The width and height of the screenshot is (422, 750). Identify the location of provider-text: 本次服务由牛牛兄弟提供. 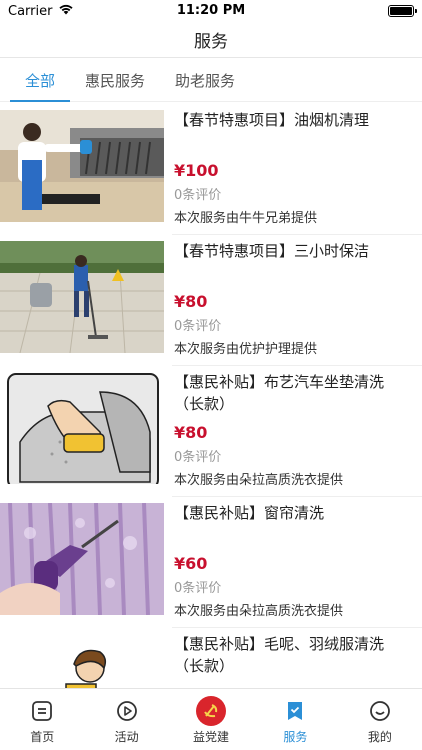
(246, 218).